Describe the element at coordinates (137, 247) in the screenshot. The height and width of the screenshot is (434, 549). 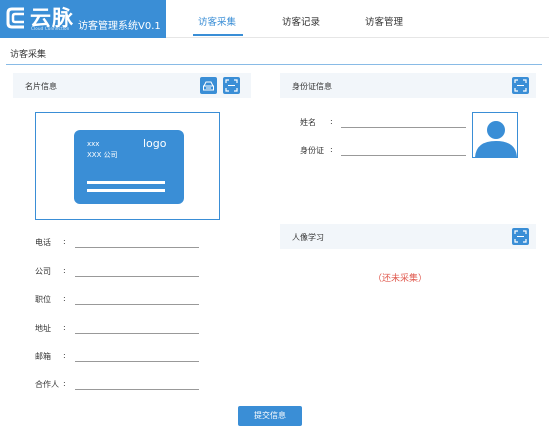
I see `phone-input` at that location.